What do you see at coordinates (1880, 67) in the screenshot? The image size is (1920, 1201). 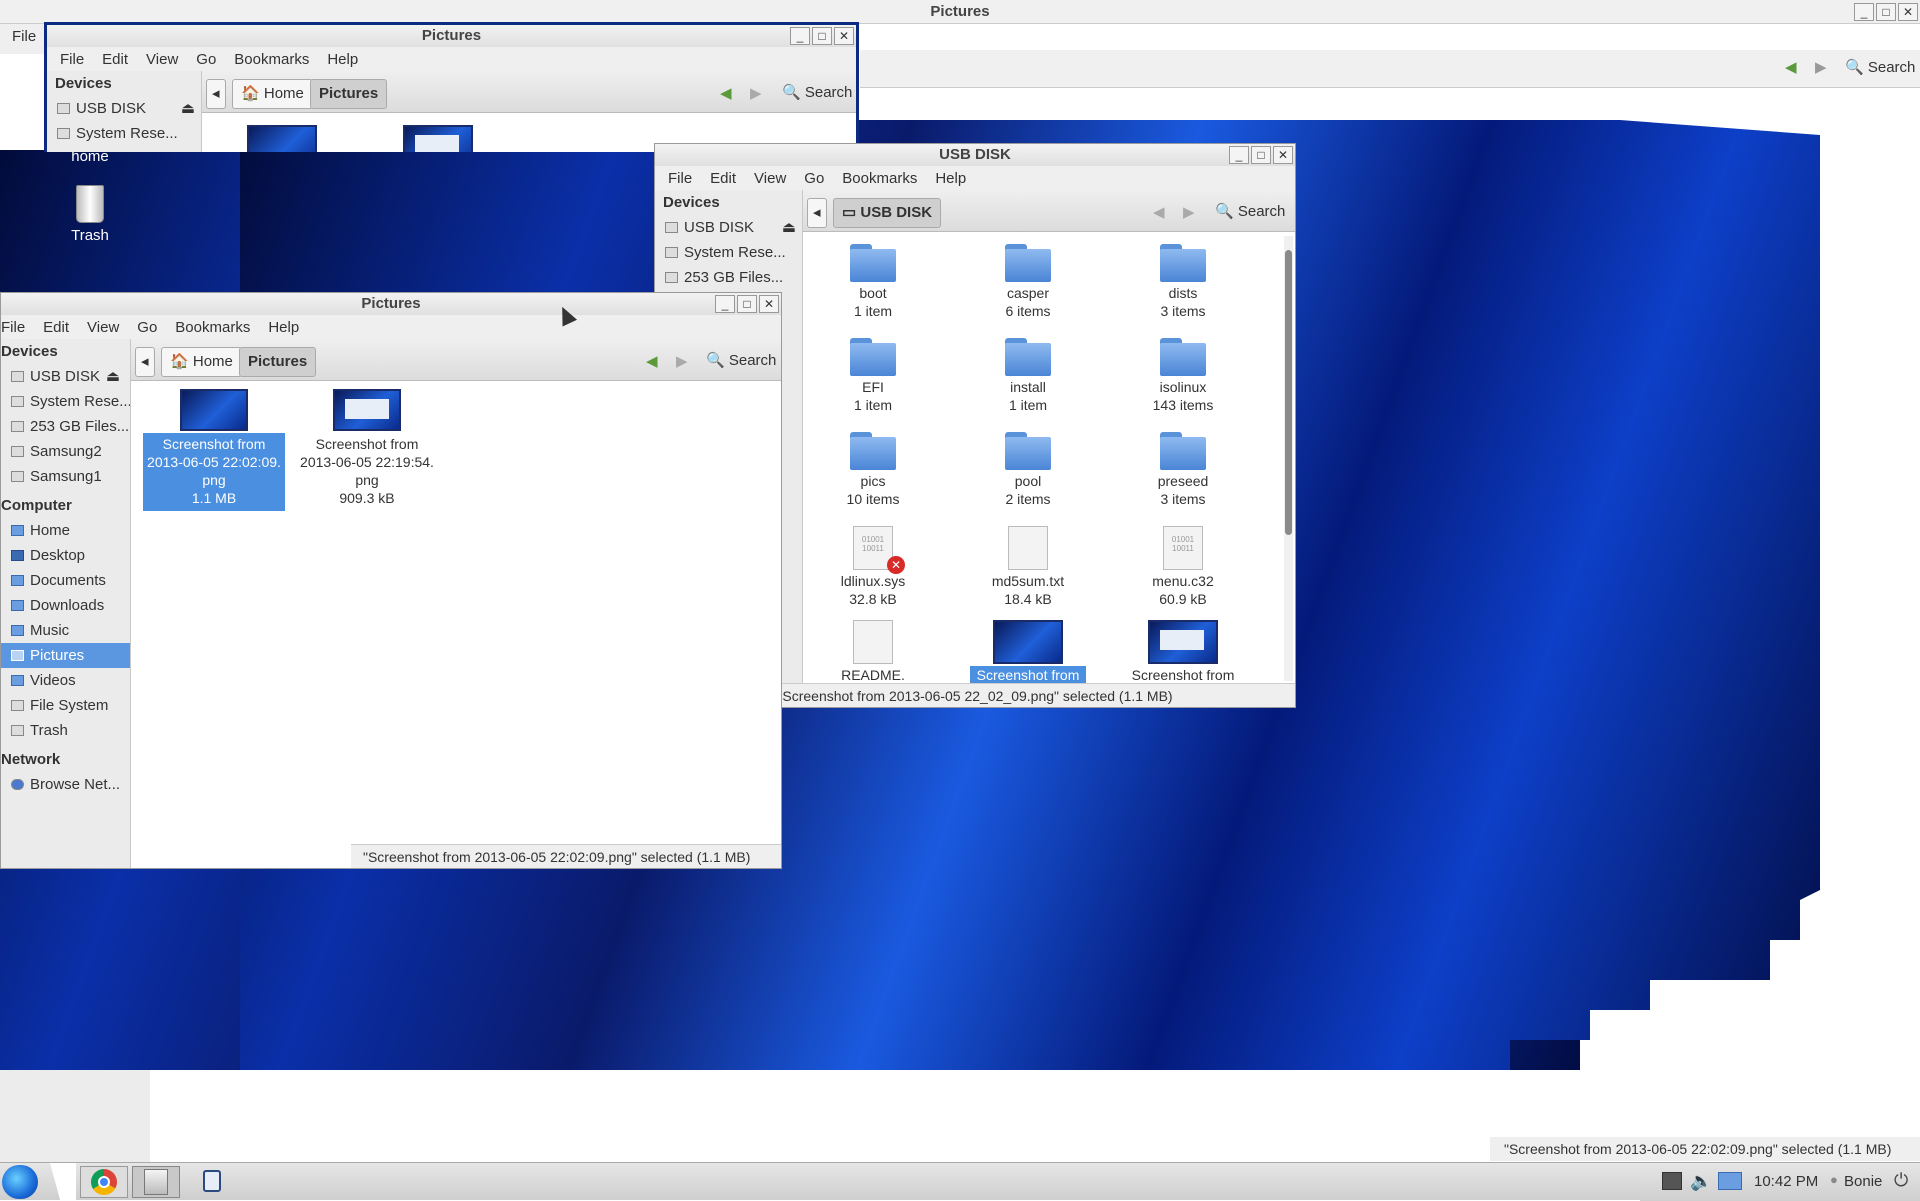 I see `bg-search-button: 🔍 Search` at bounding box center [1880, 67].